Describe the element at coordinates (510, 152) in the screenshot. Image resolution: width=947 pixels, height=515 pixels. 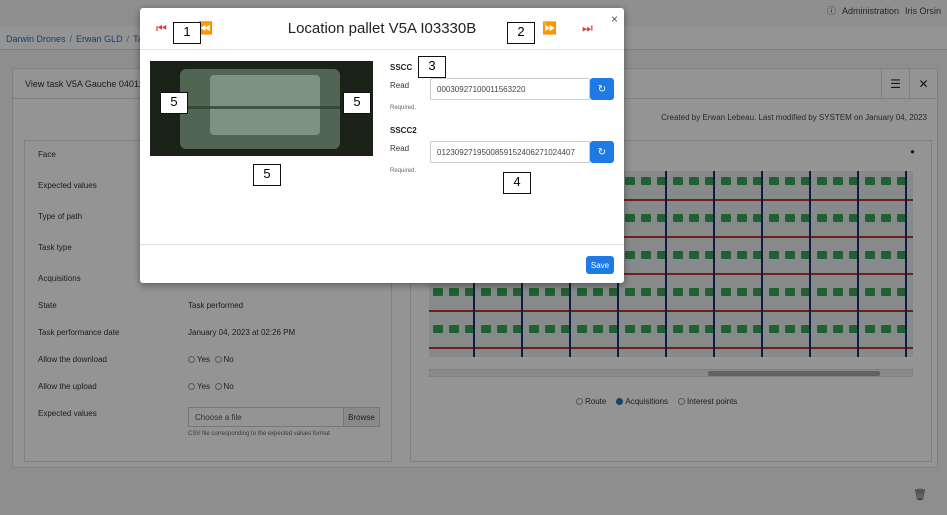
I see `sscc2-input: 0123092719500859152406271024407` at that location.